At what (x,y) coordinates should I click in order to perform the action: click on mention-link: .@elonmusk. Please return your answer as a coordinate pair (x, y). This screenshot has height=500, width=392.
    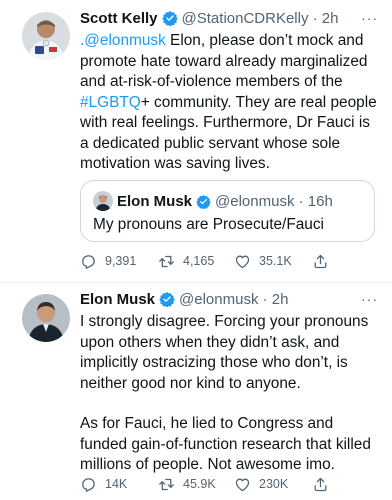
    Looking at the image, I should click on (123, 40).